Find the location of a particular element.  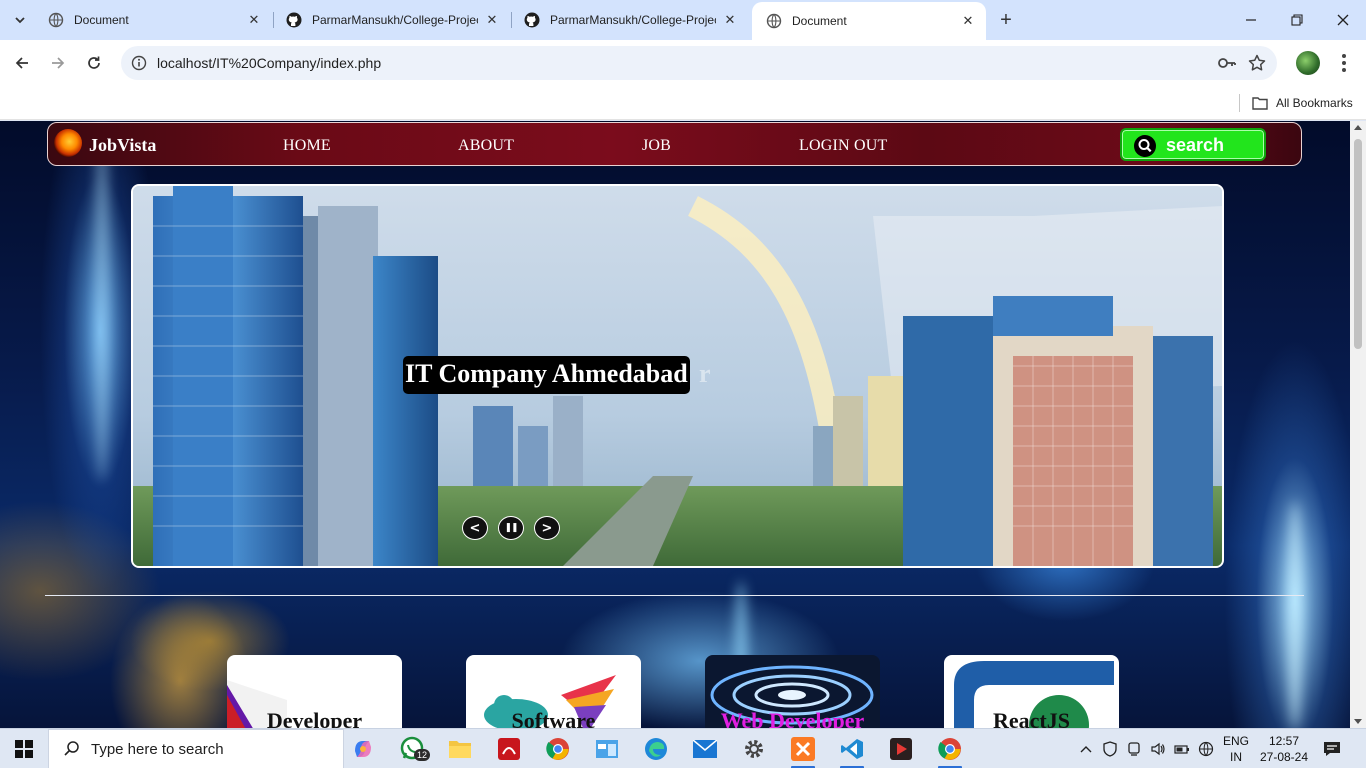

slider-pause-button: ❚❚ is located at coordinates (511, 528).